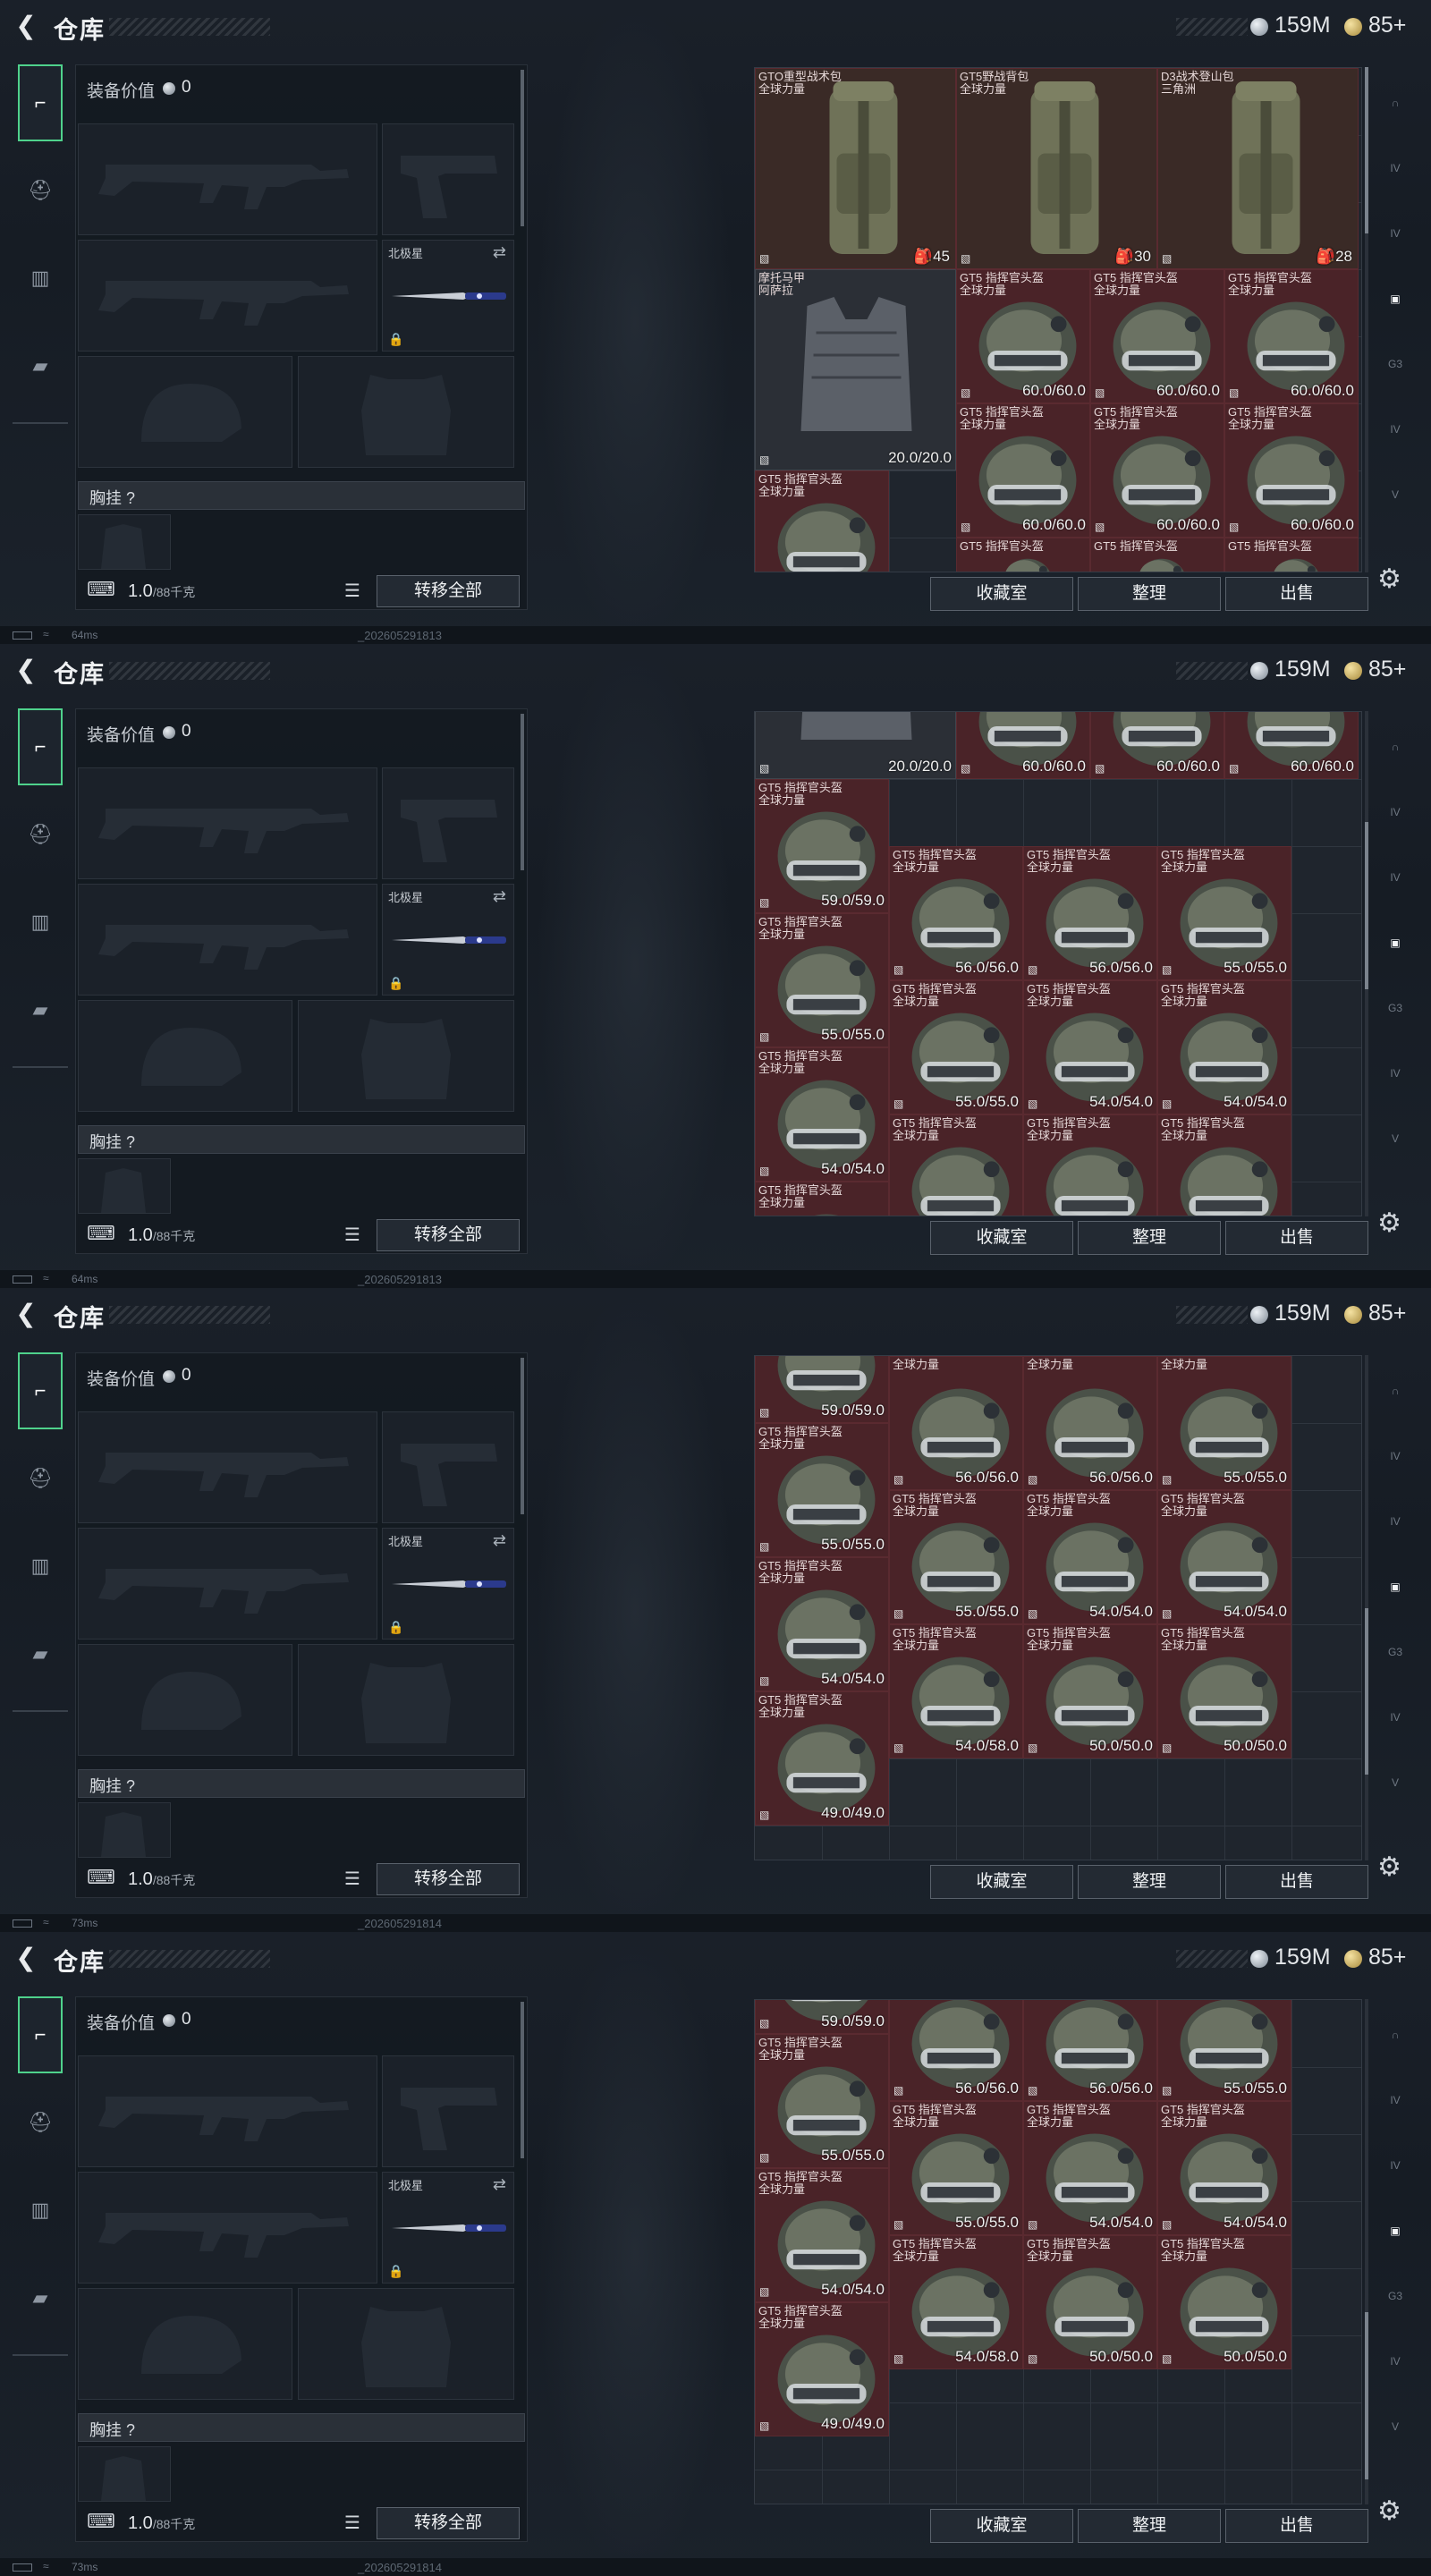  Describe the element at coordinates (41, 1009) in the screenshot. I see `bag-tab: ▰` at that location.